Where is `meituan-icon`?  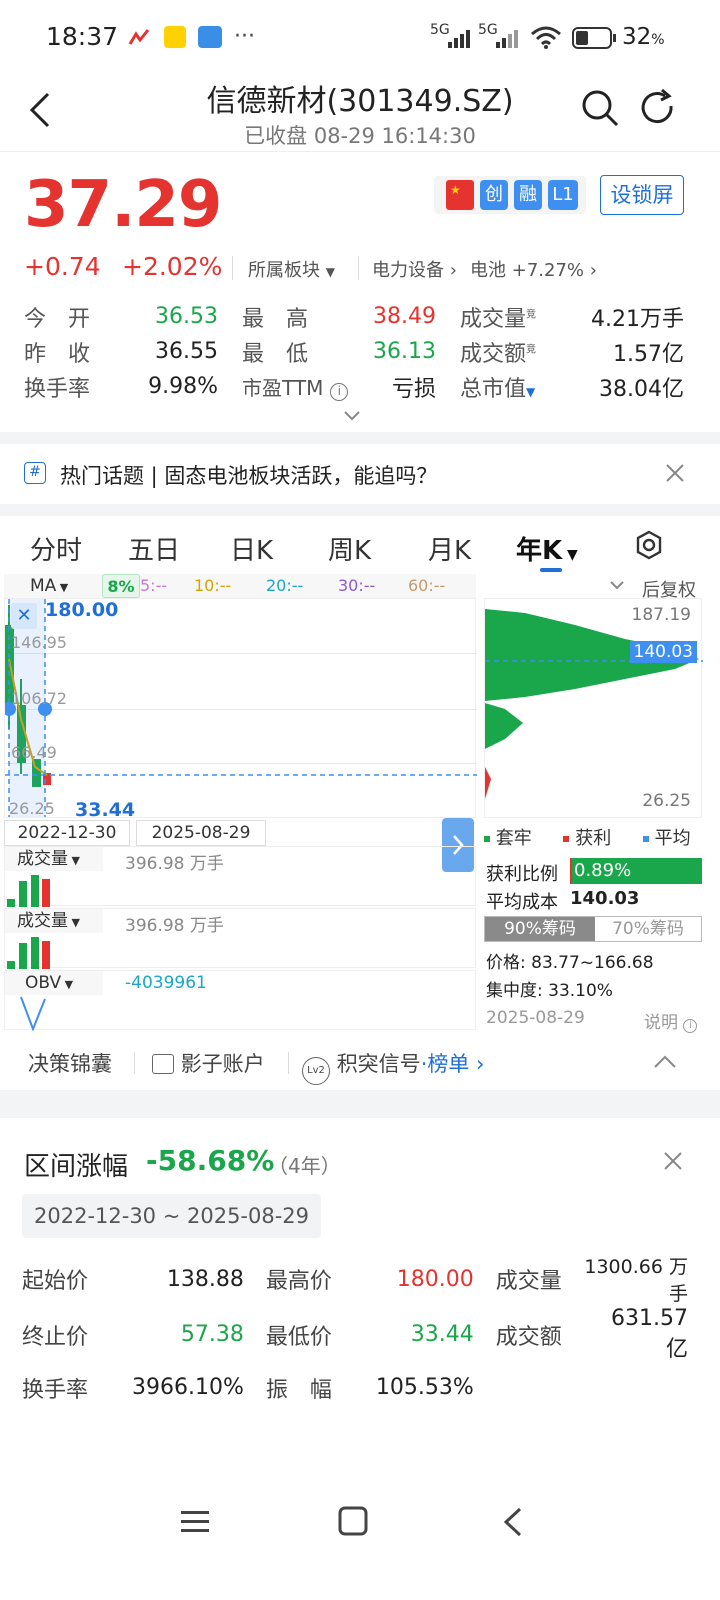 meituan-icon is located at coordinates (175, 37).